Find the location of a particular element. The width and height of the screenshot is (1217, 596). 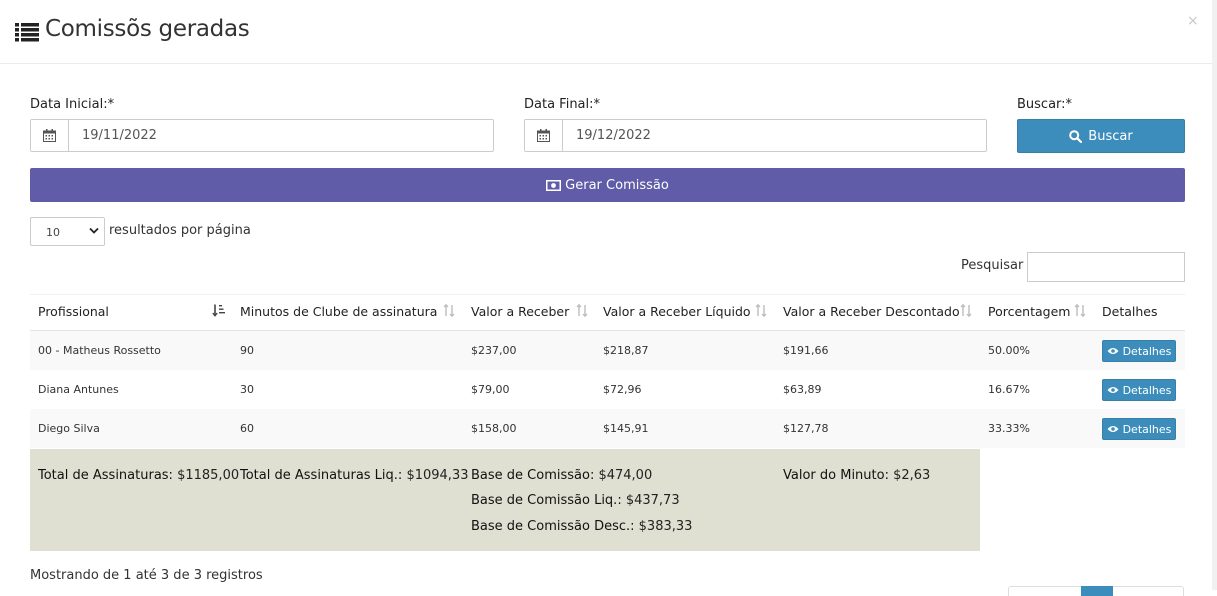

base-comissao-liq-label: Base de Comissão Liq.: is located at coordinates (546, 500).